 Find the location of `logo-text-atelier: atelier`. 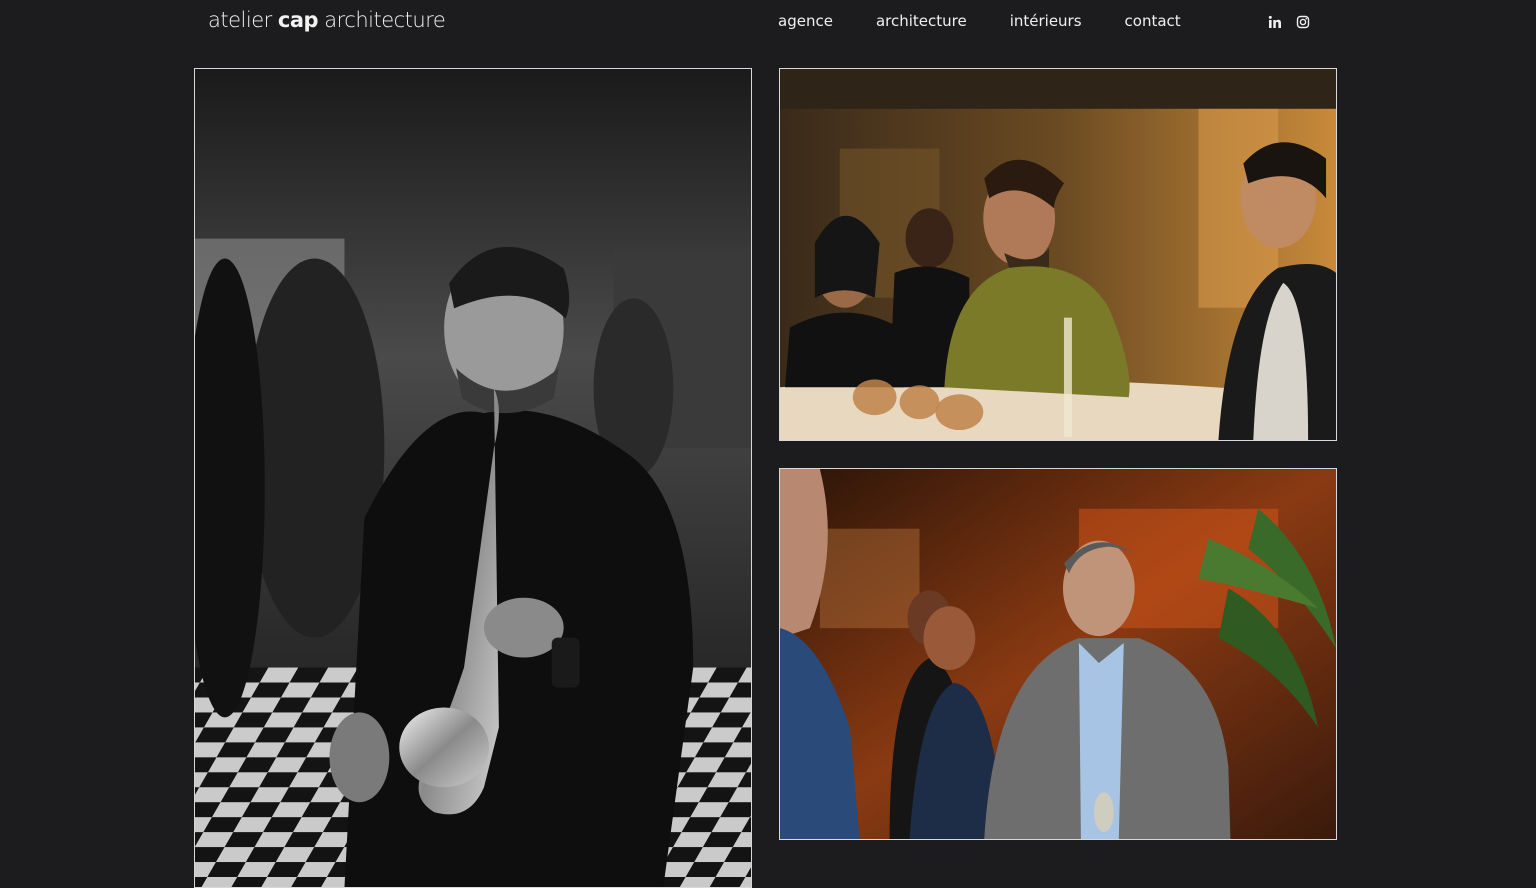

logo-text-atelier: atelier is located at coordinates (243, 20).